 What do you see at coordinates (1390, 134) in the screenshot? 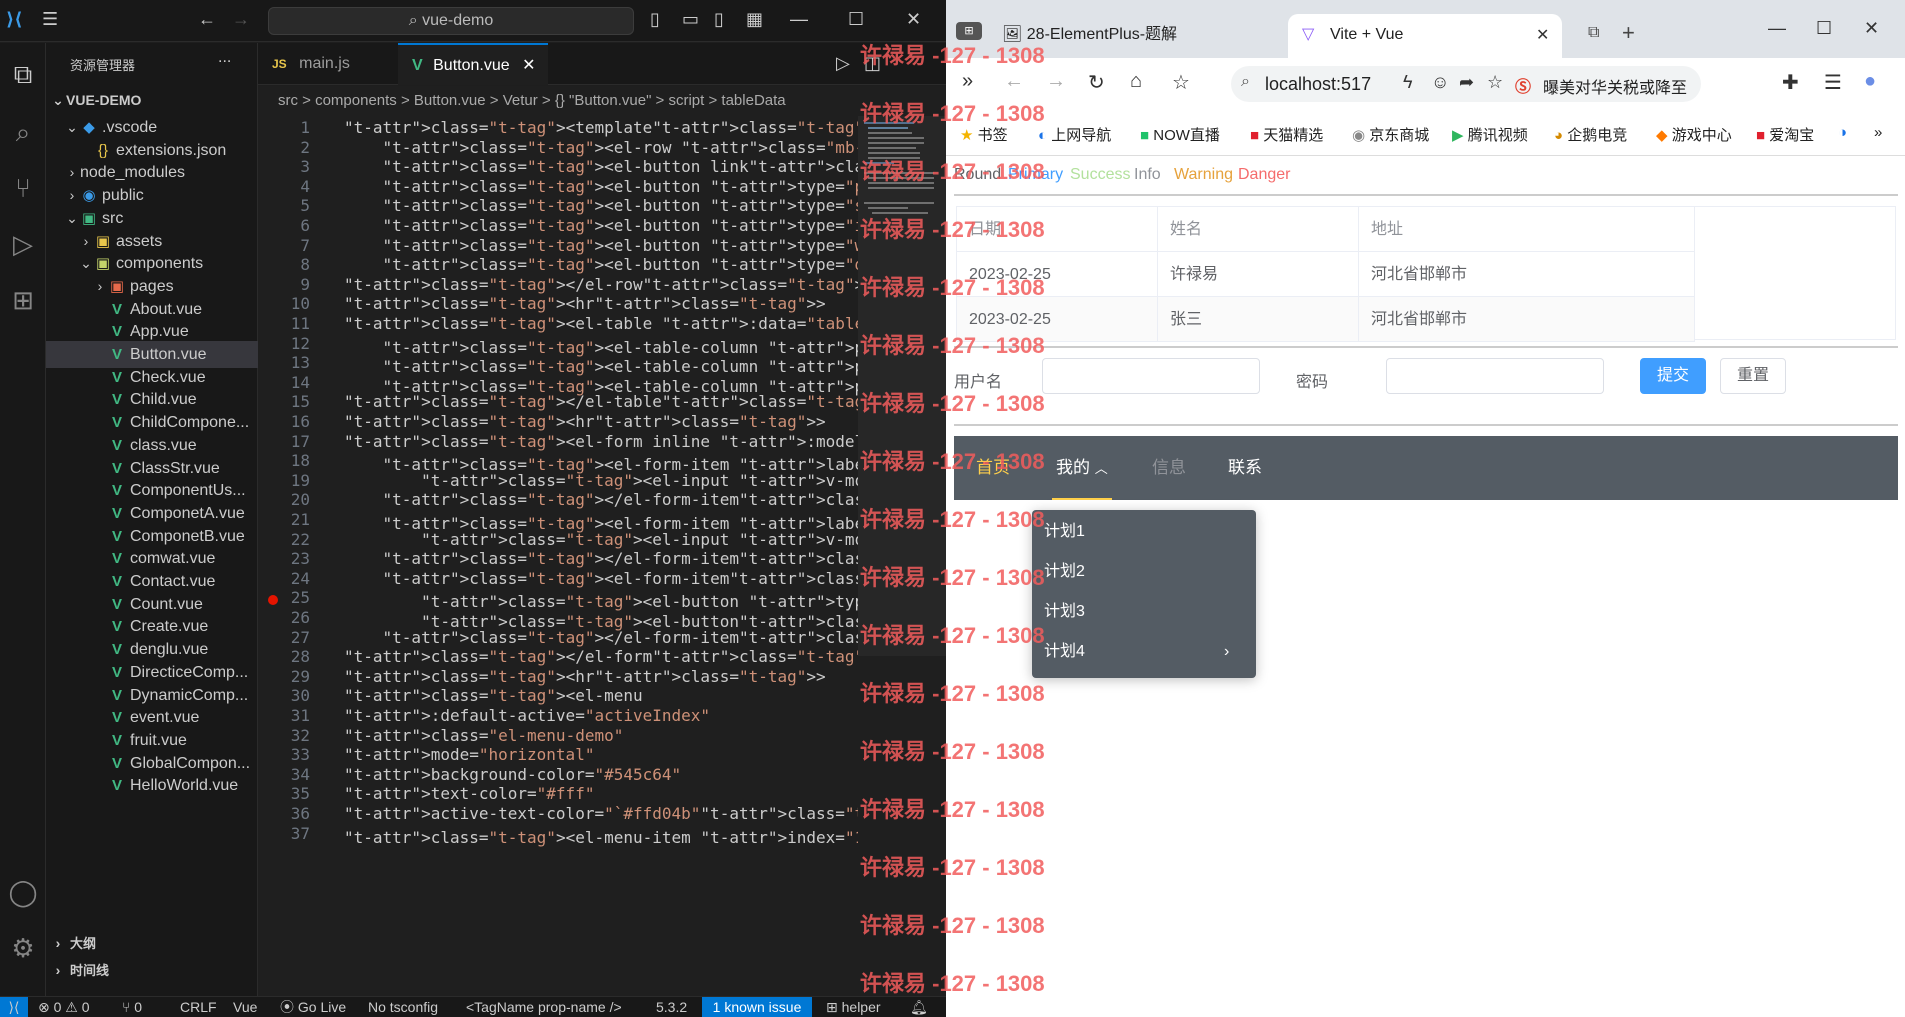
I see `bookmark-item: ◉ 京东商城` at bounding box center [1390, 134].